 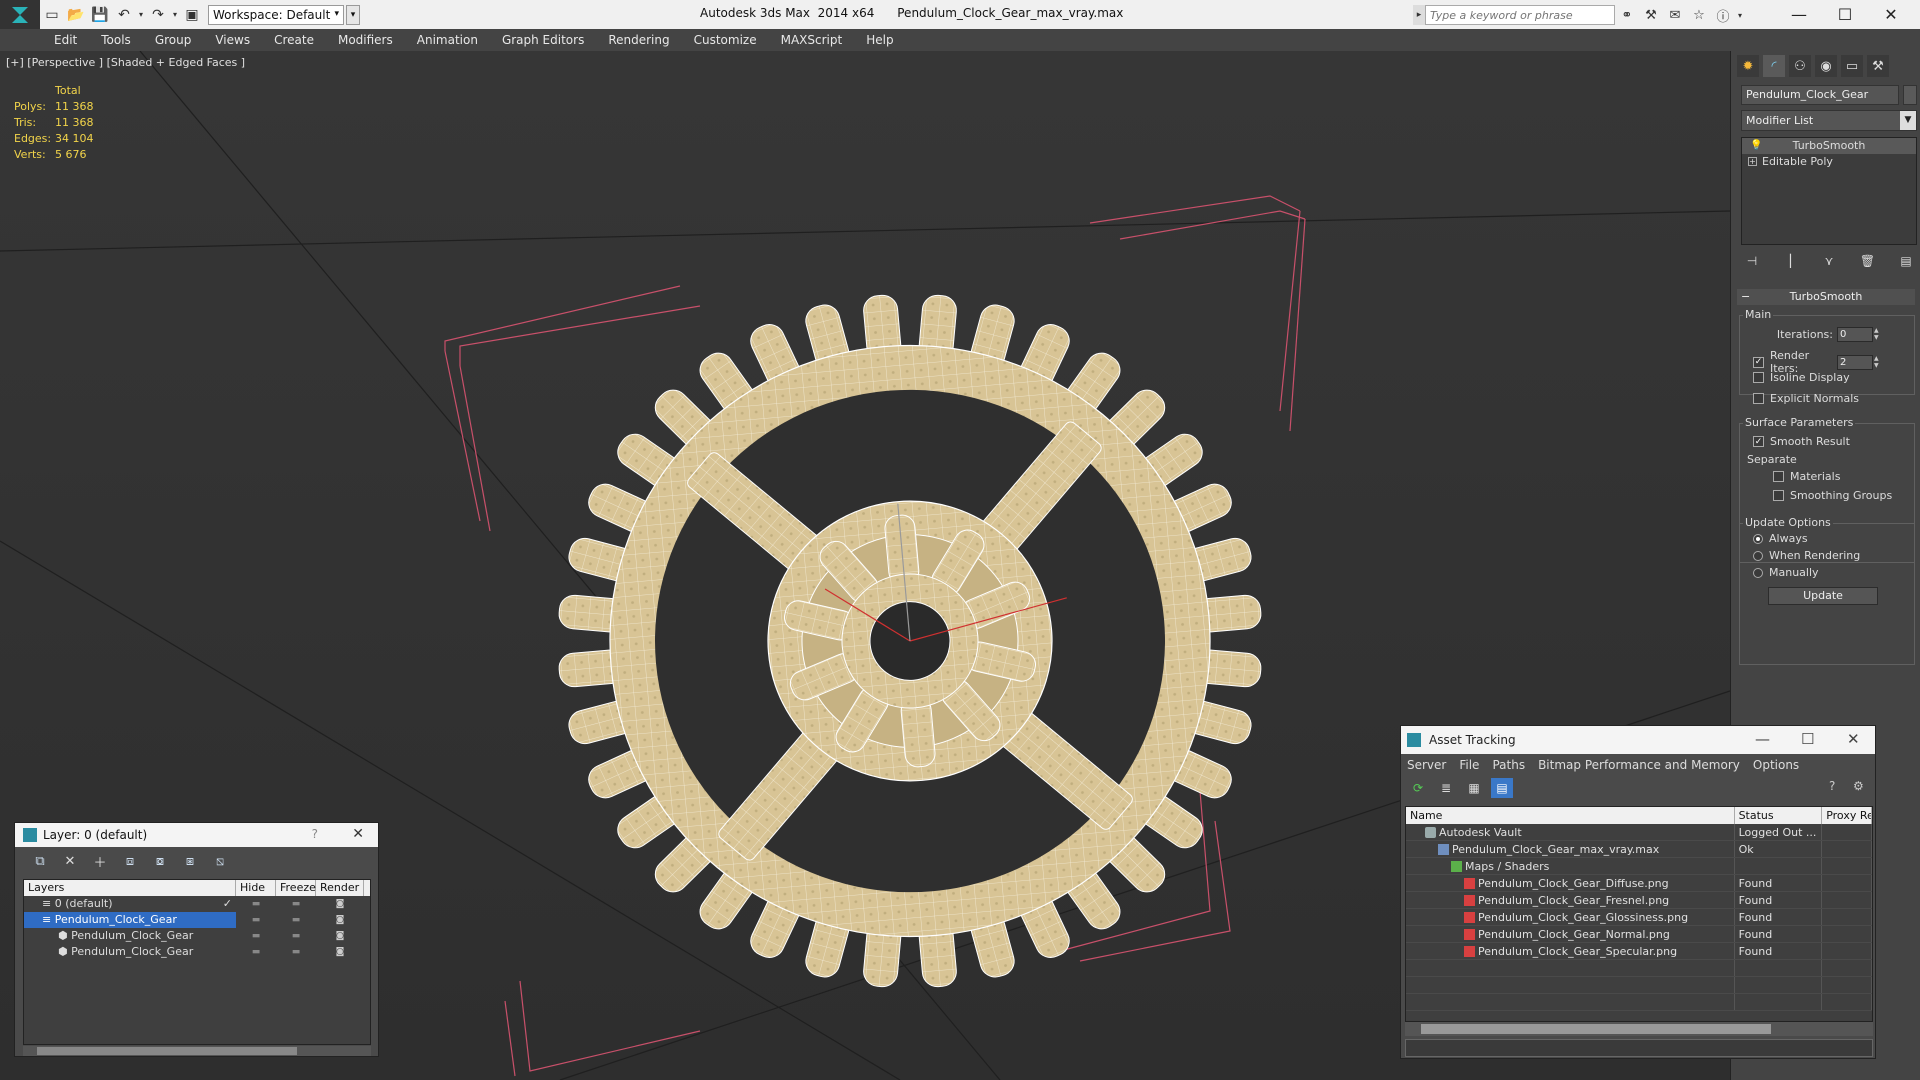 What do you see at coordinates (725, 40) in the screenshot?
I see `menu-customize: Customize` at bounding box center [725, 40].